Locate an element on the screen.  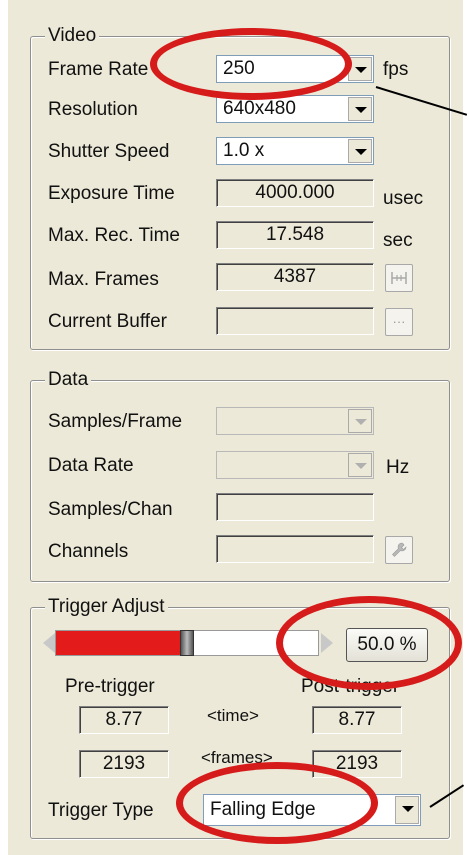
resolution-label: Resolution is located at coordinates (93, 109).